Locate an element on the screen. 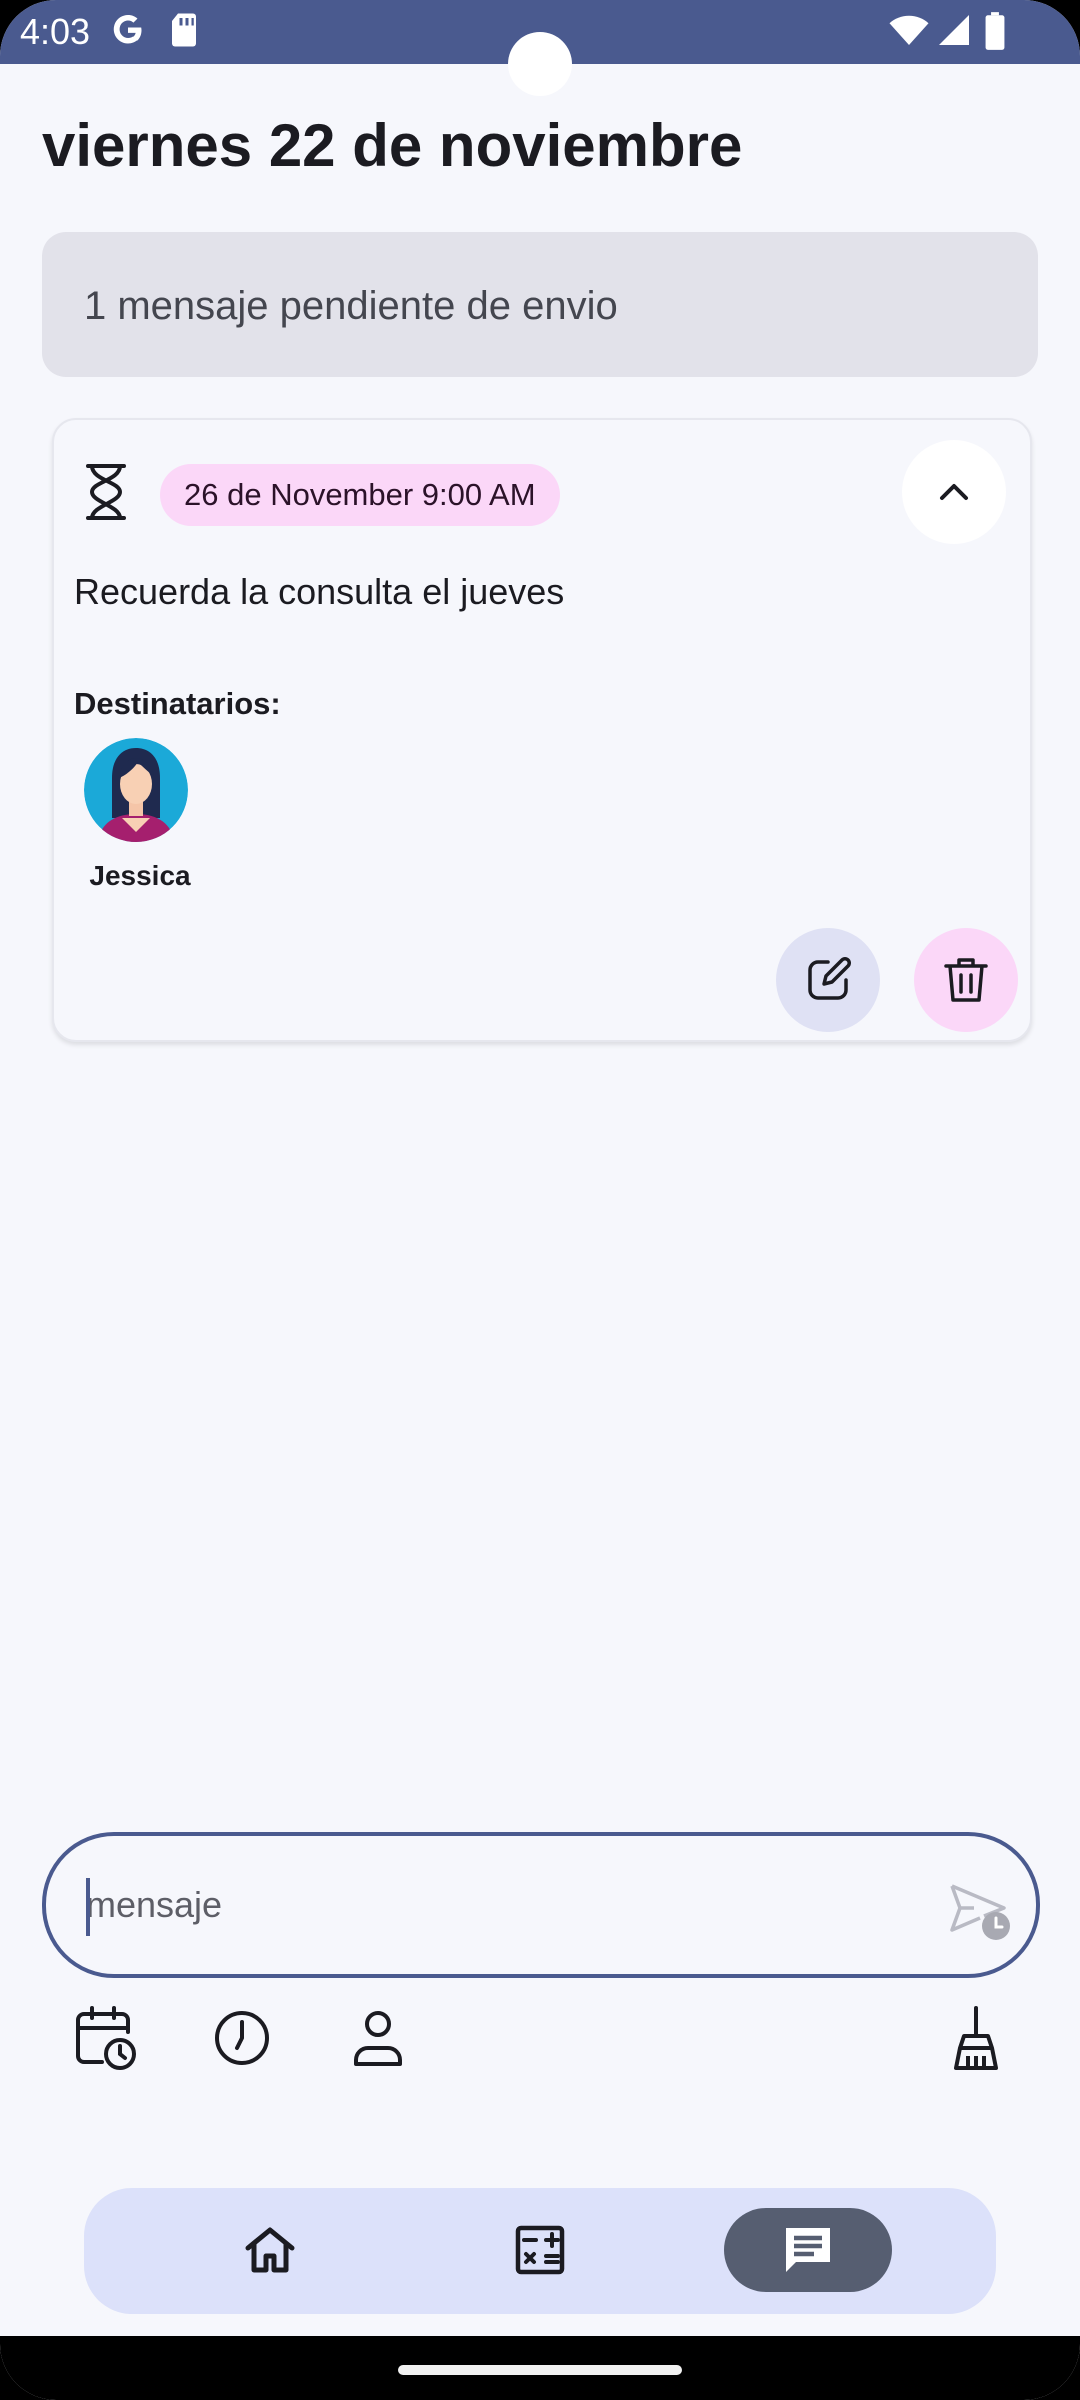 This screenshot has height=2400, width=1080. message-input-container is located at coordinates (541, 1905).